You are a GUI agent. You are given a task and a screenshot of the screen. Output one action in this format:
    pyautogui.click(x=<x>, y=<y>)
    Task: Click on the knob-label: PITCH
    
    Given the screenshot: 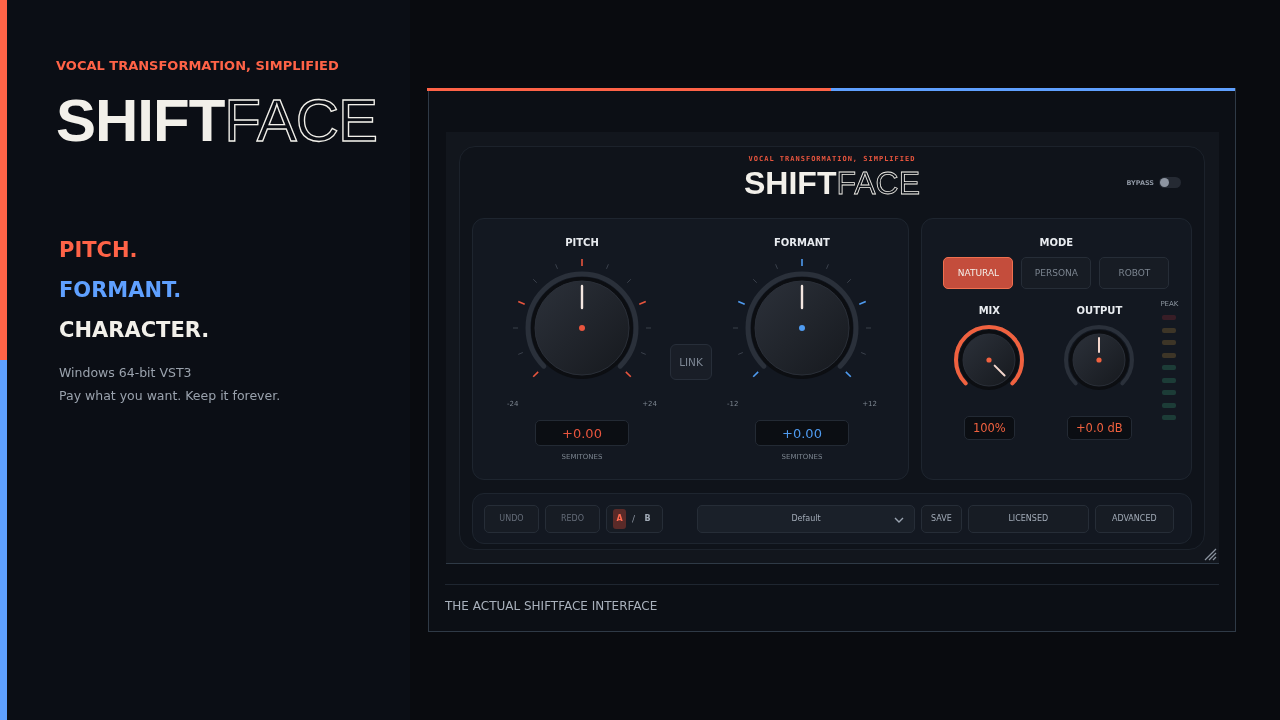 What is the action you would take?
    pyautogui.click(x=582, y=242)
    